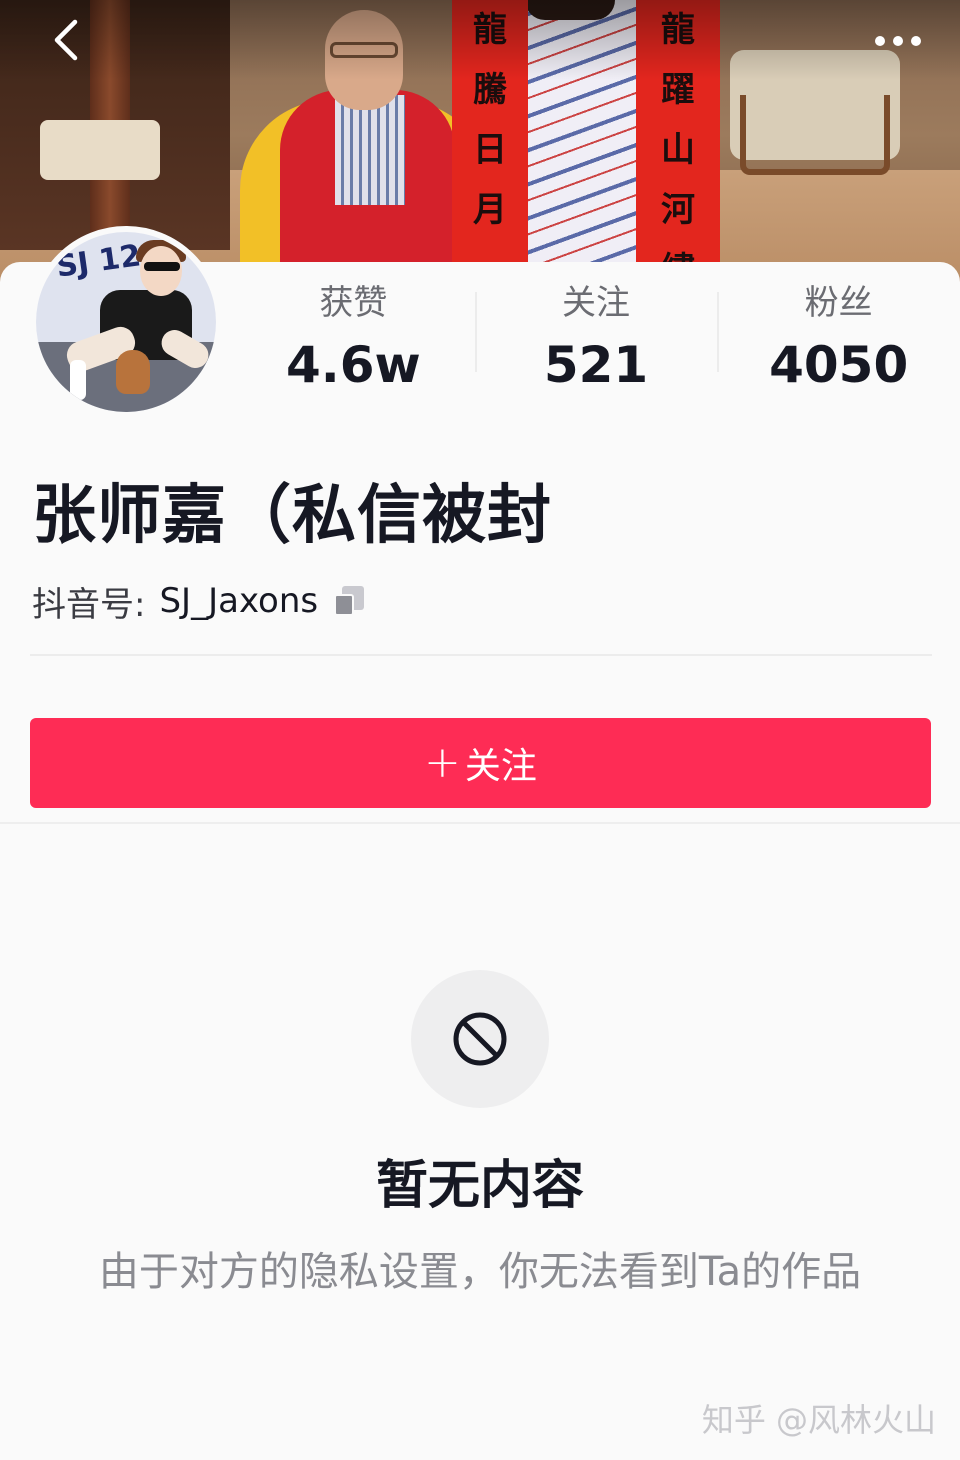 Image resolution: width=960 pixels, height=1460 pixels. I want to click on chevron-left-icon, so click(66, 40).